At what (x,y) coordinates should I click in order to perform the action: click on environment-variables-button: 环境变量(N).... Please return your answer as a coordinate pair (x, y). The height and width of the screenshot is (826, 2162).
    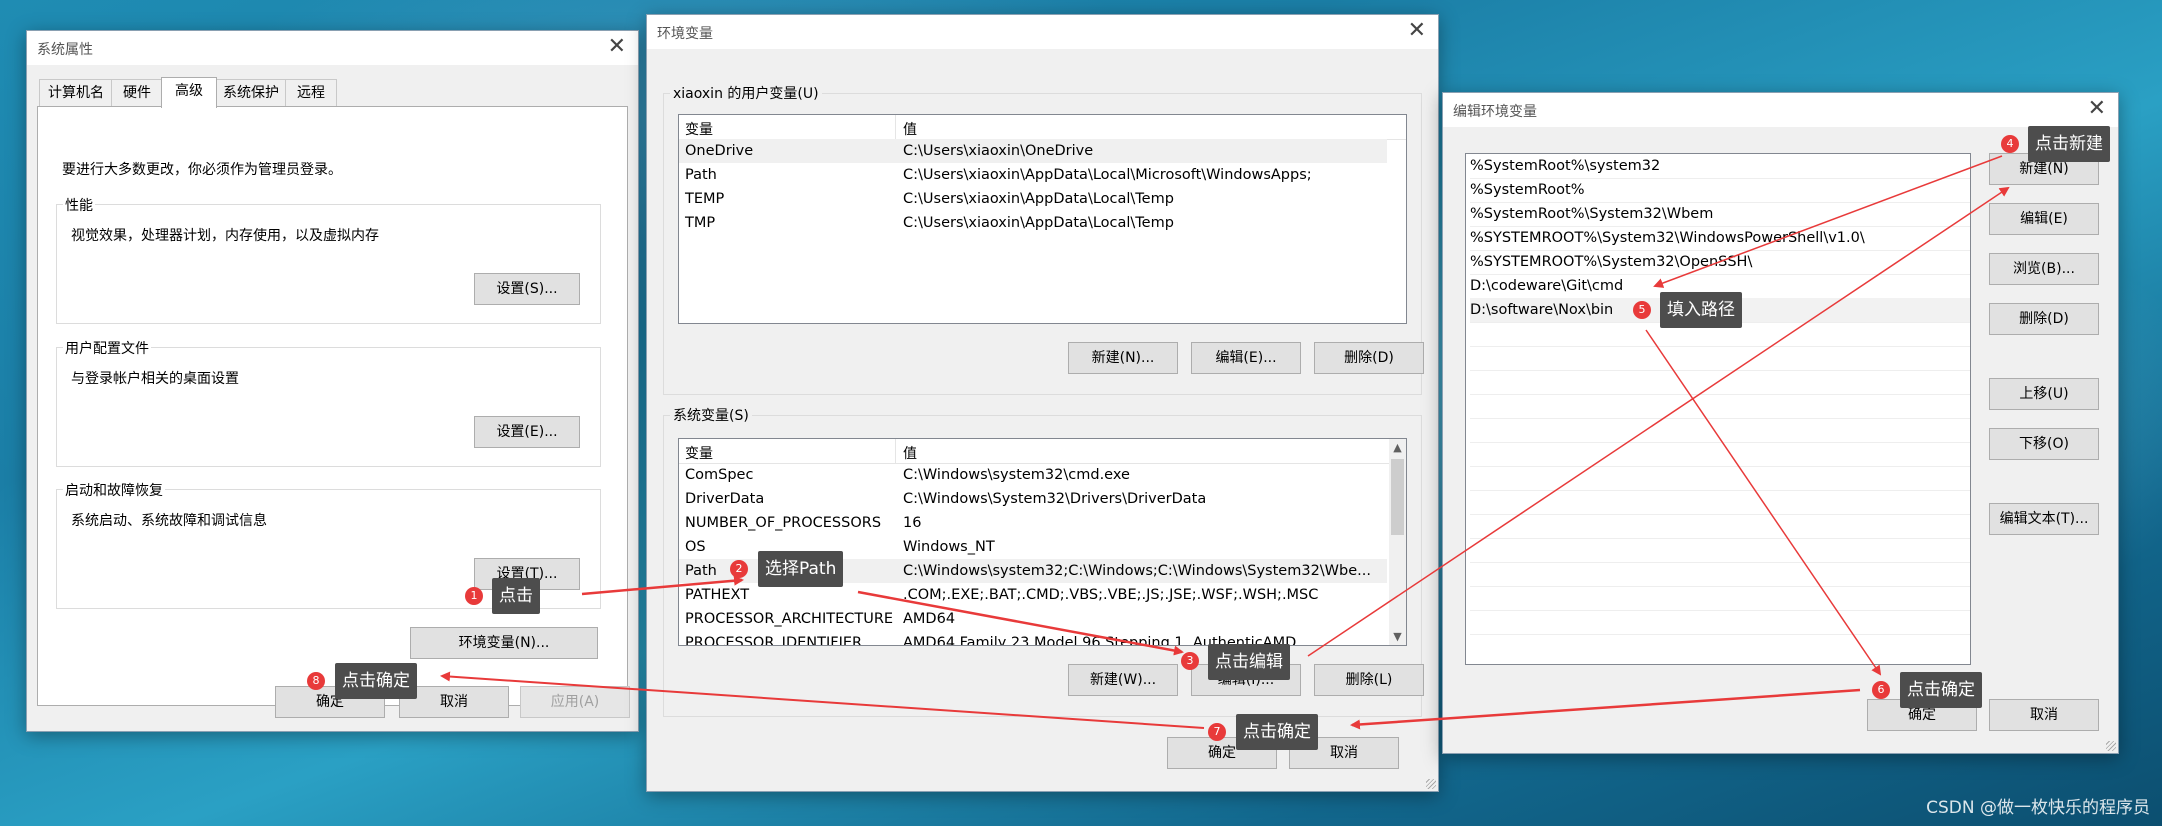
    Looking at the image, I should click on (504, 643).